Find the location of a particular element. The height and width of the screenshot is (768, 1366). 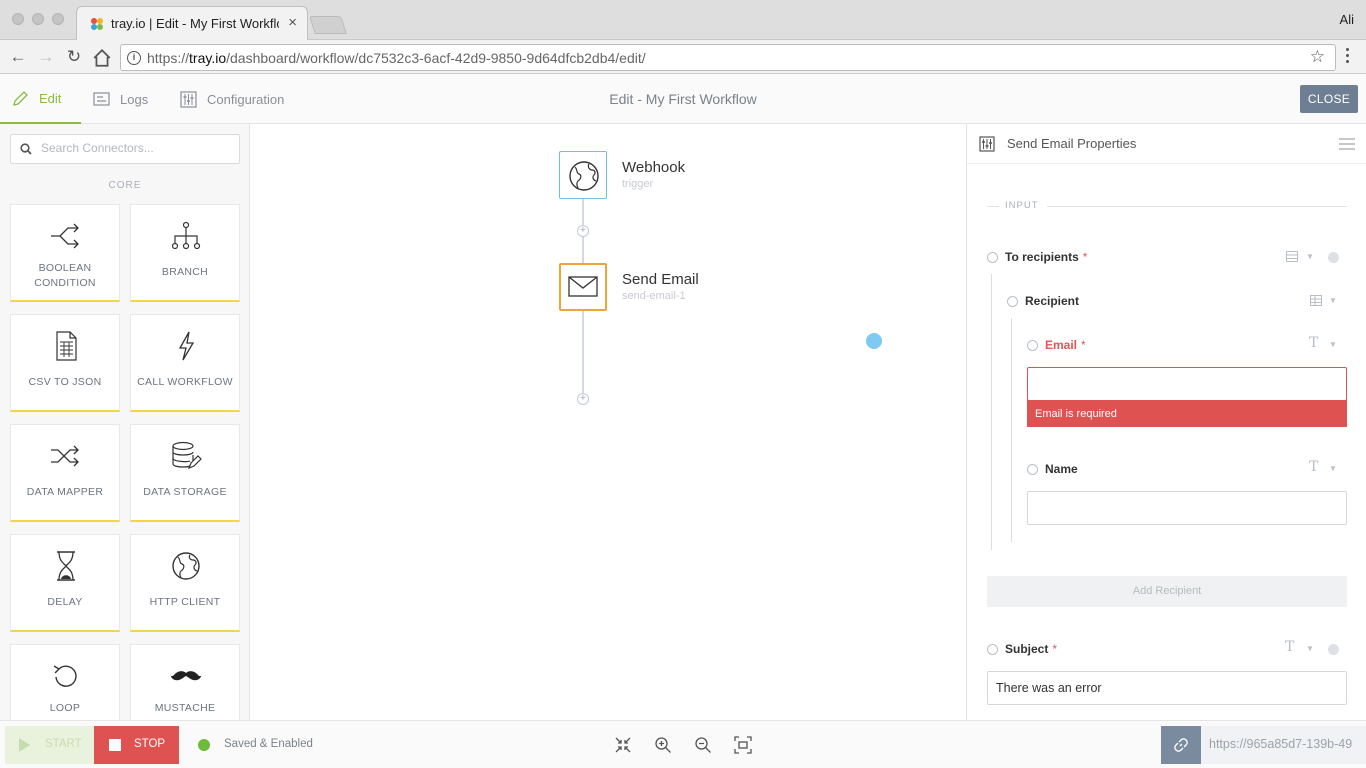

node-webhook is located at coordinates (583, 175).